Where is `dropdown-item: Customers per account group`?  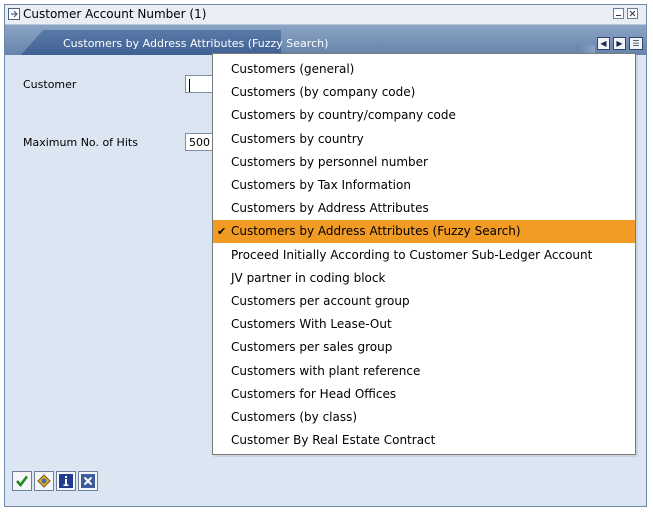 dropdown-item: Customers per account group is located at coordinates (424, 301).